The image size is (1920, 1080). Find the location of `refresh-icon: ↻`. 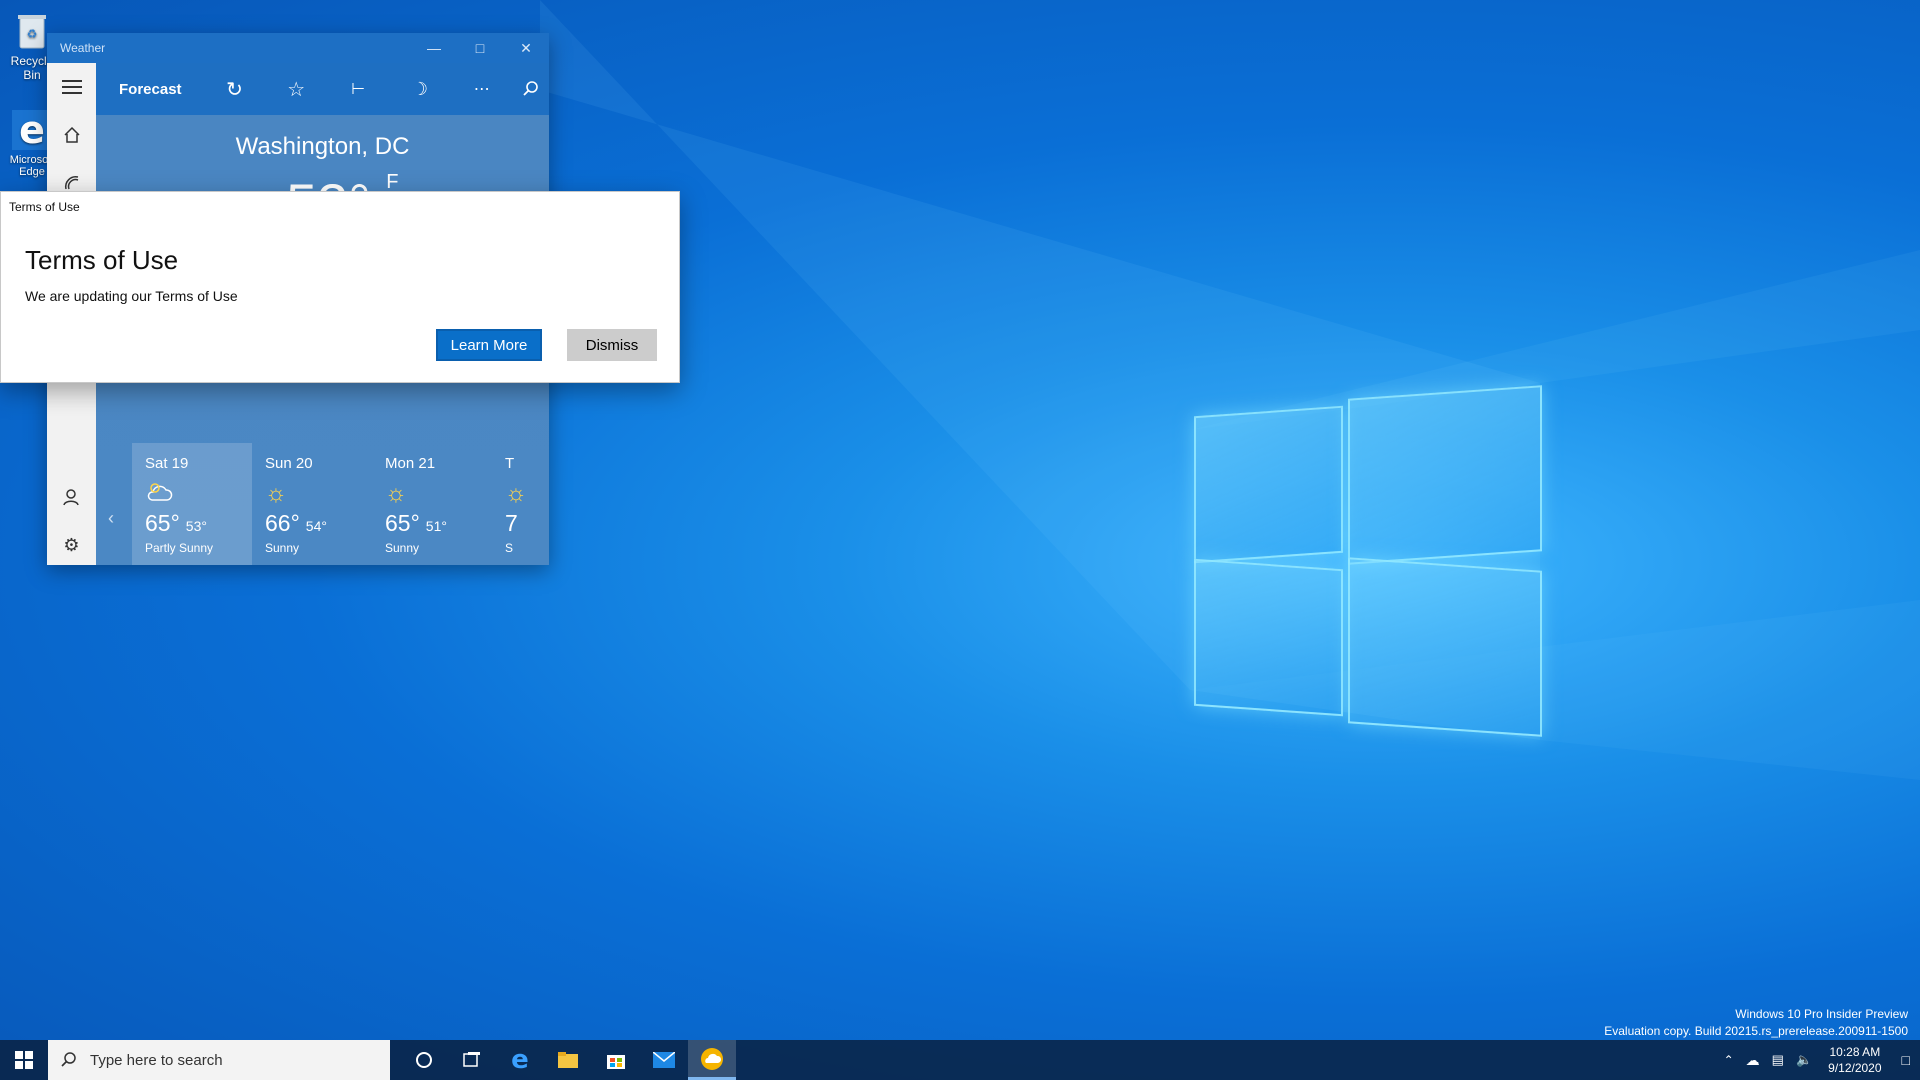

refresh-icon: ↻ is located at coordinates (234, 89).